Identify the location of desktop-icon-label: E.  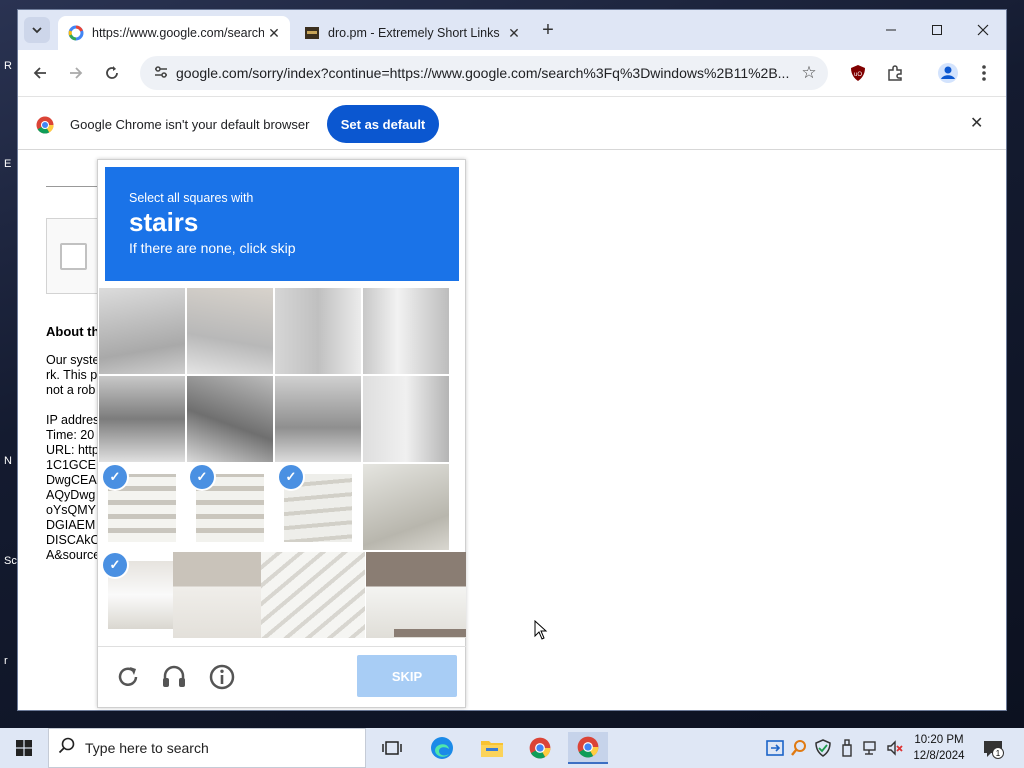
(7, 164).